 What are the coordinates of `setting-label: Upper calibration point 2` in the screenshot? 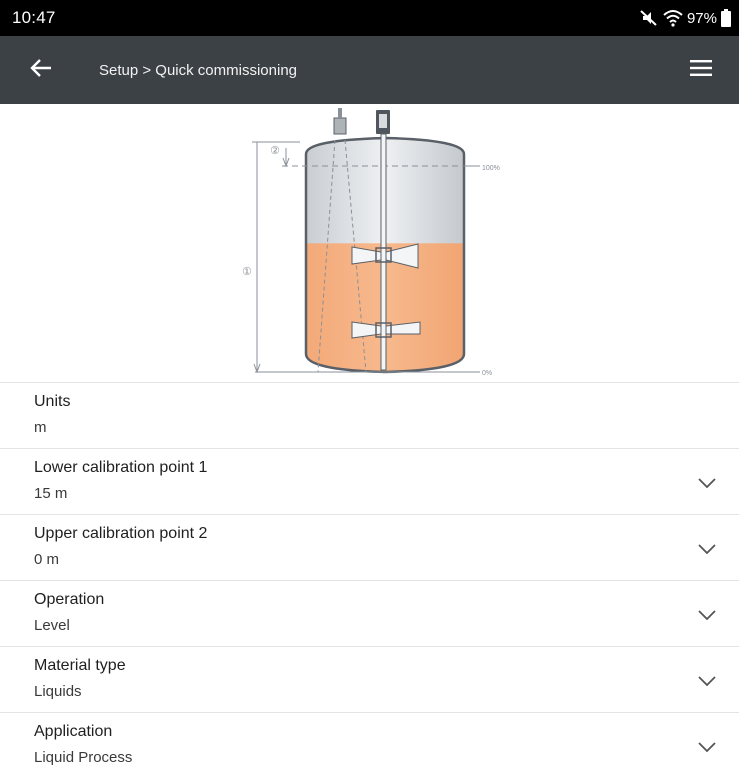 It's located at (121, 533).